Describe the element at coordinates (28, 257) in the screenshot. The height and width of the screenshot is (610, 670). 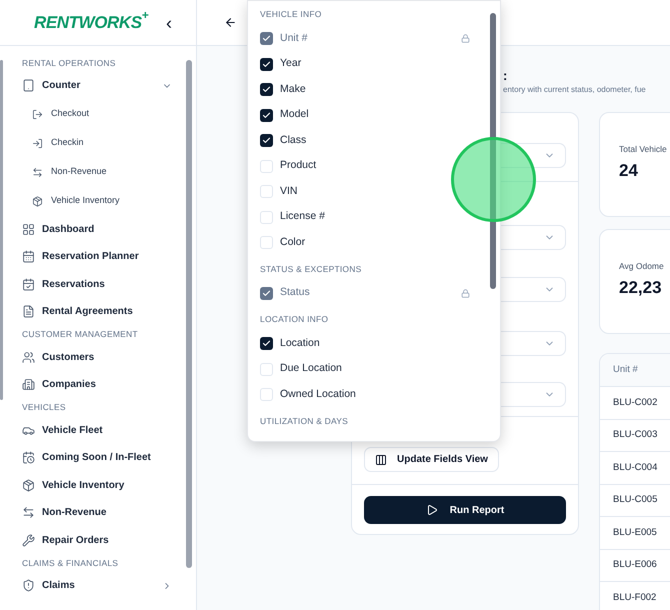
I see `calendar-icon` at that location.